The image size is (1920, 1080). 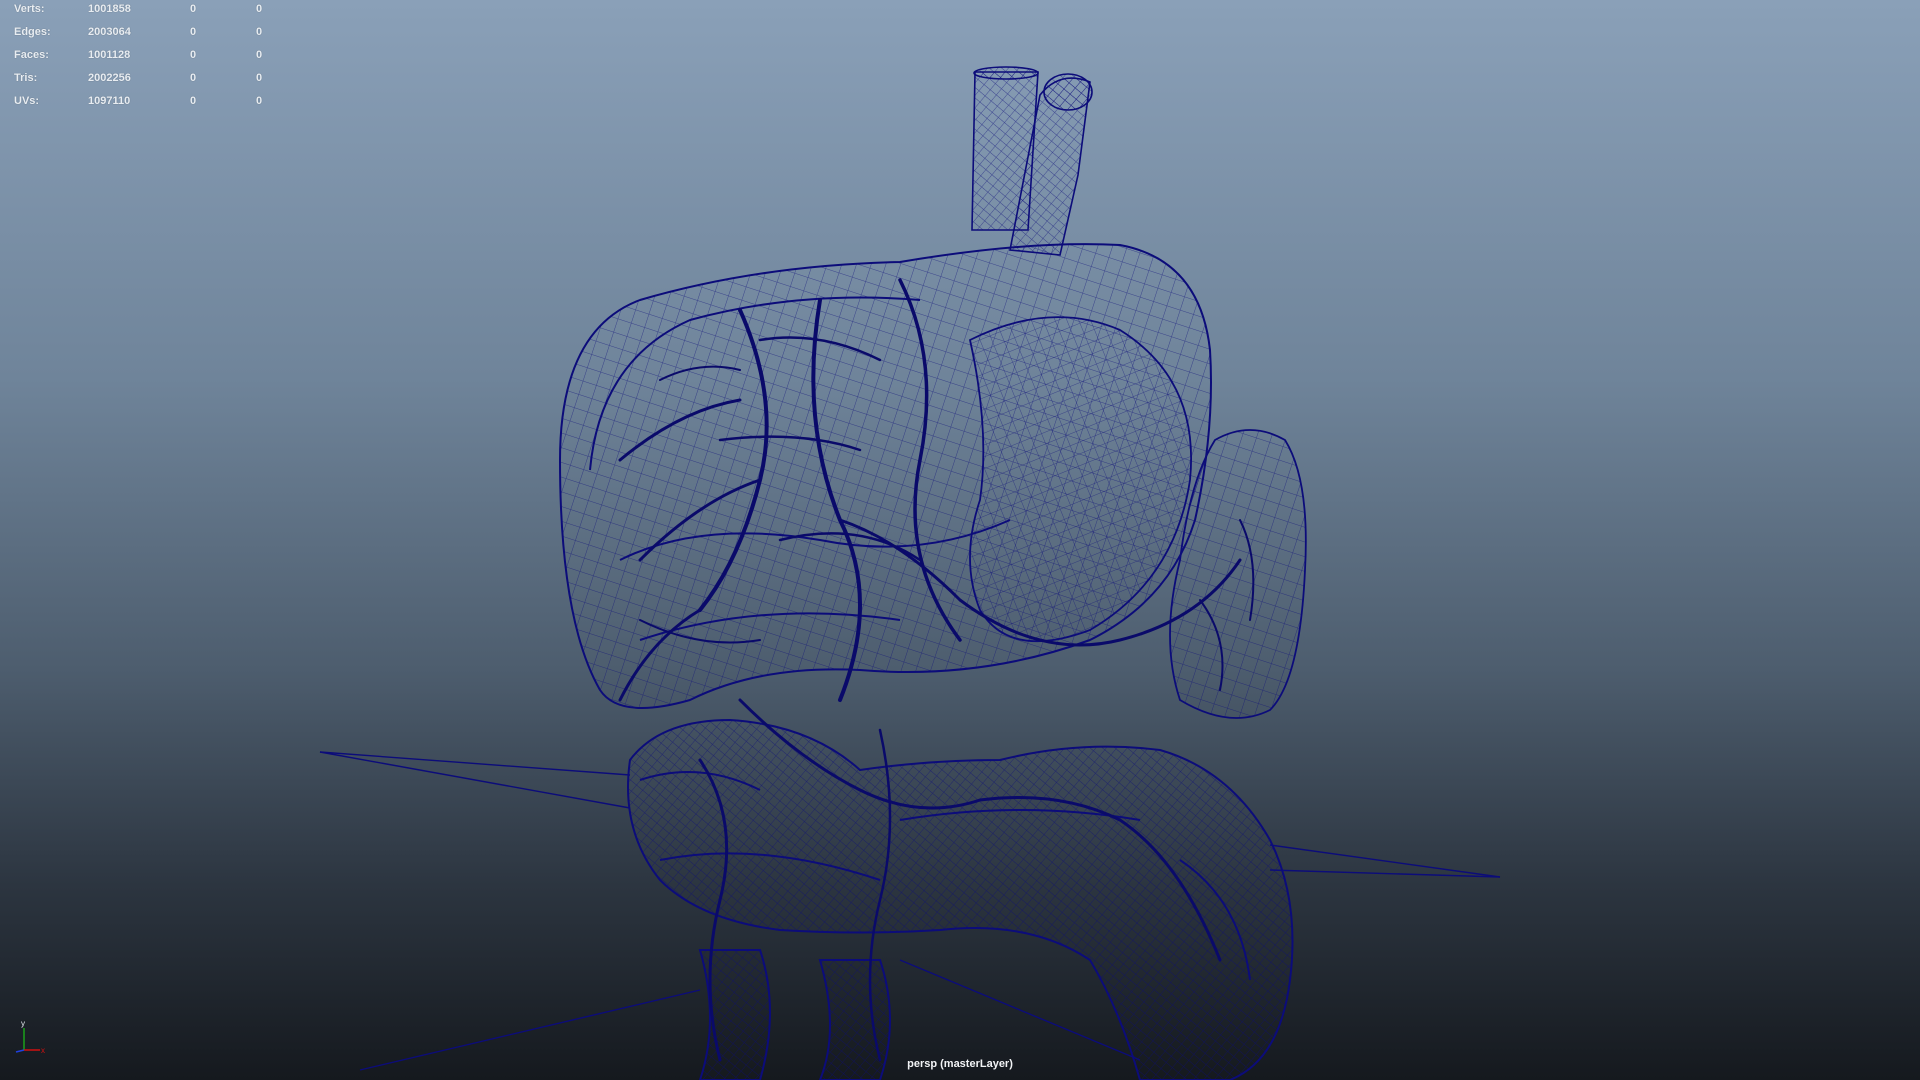 I want to click on view-axis-gizmo: y x, so click(x=30, y=1036).